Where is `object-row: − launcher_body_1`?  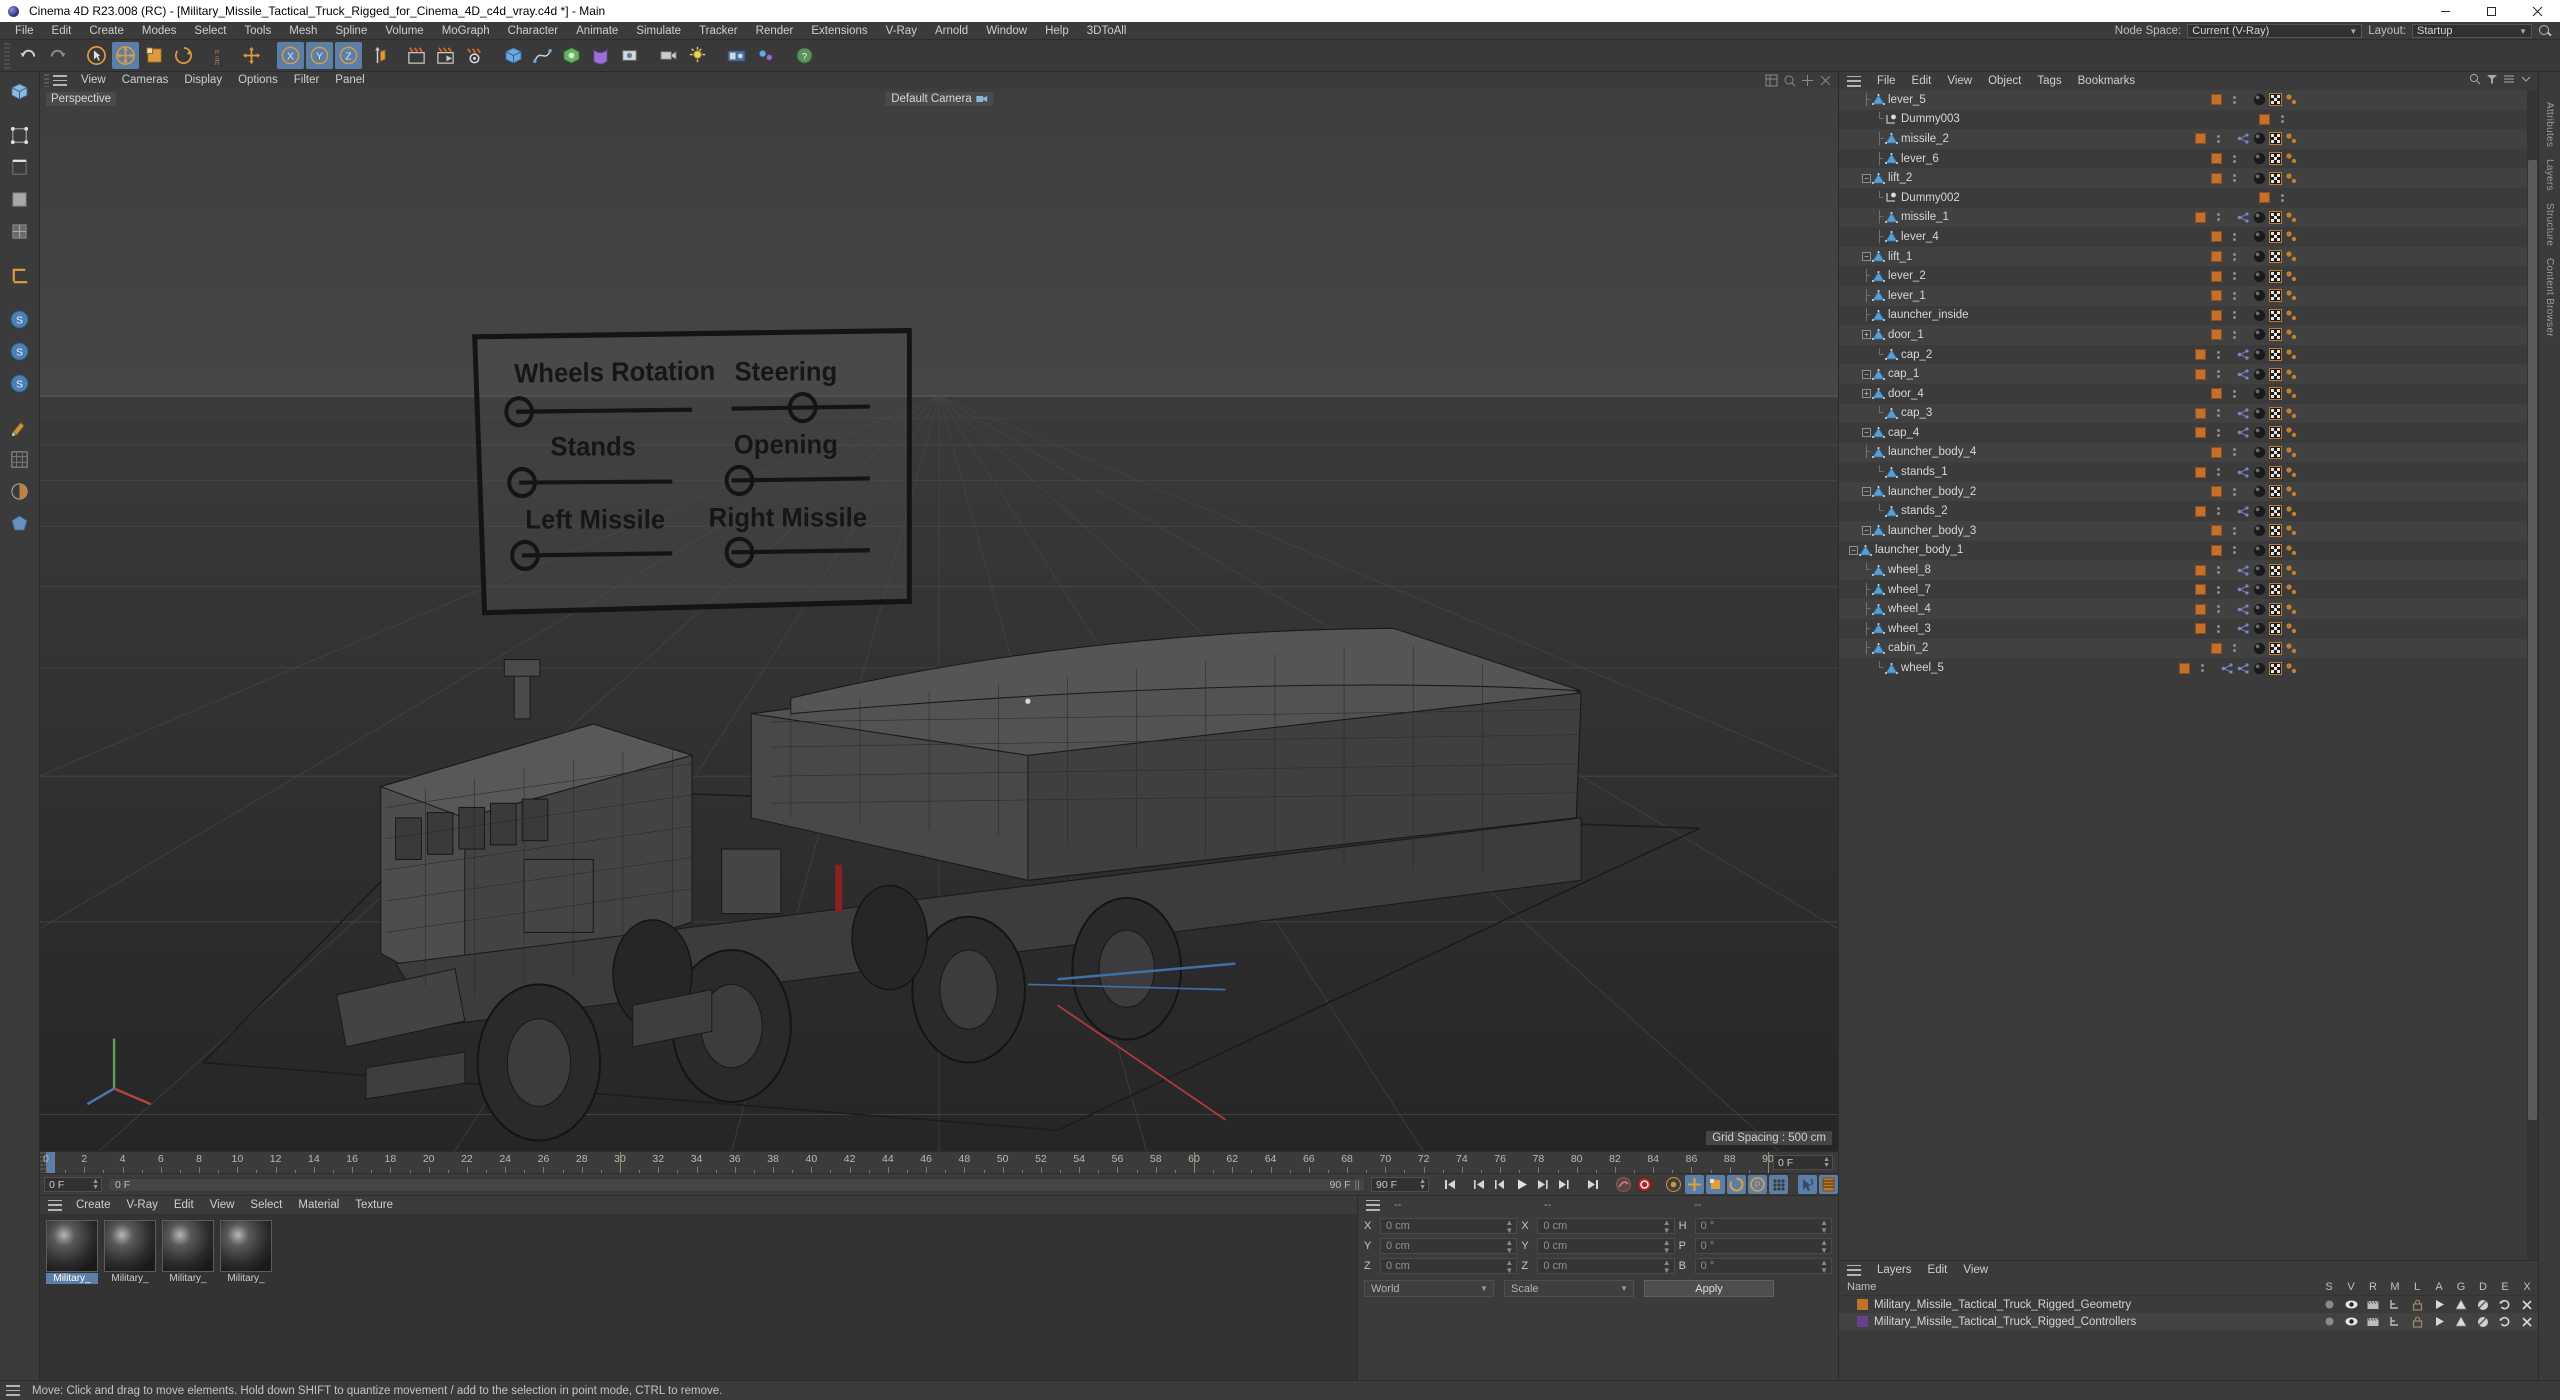
object-row: − launcher_body_1 is located at coordinates (2188, 551).